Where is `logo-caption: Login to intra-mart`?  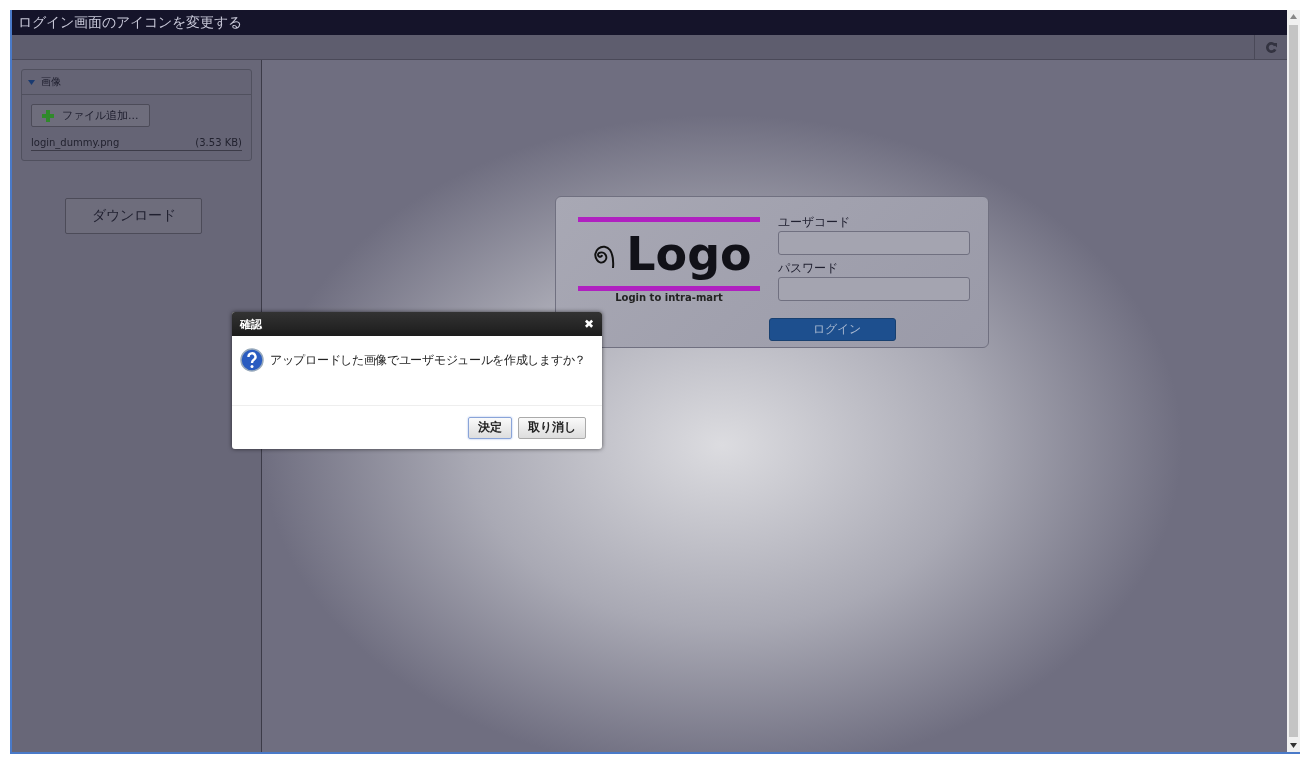 logo-caption: Login to intra-mart is located at coordinates (669, 297).